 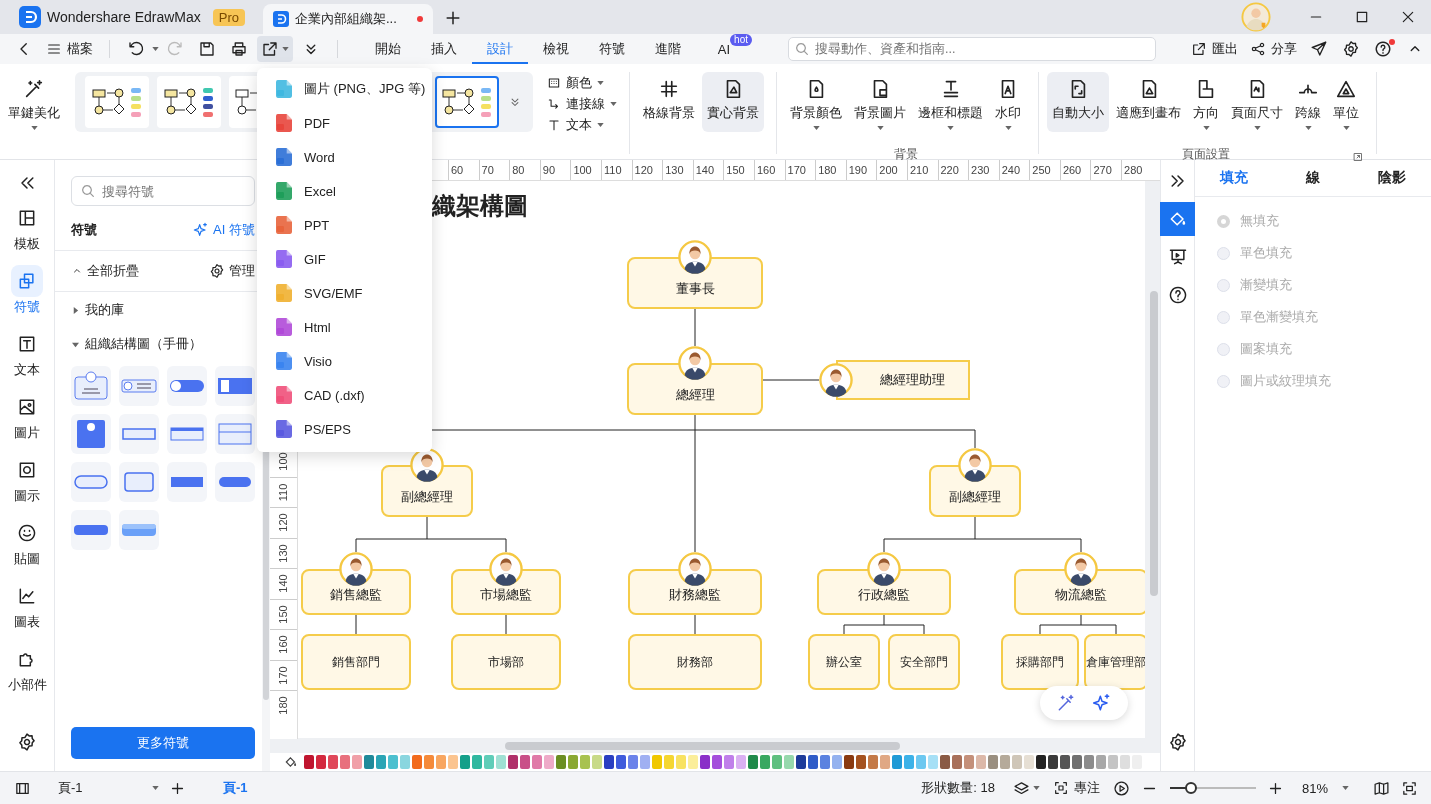 I want to click on format-dropdown: 連接線, so click(x=582, y=104).